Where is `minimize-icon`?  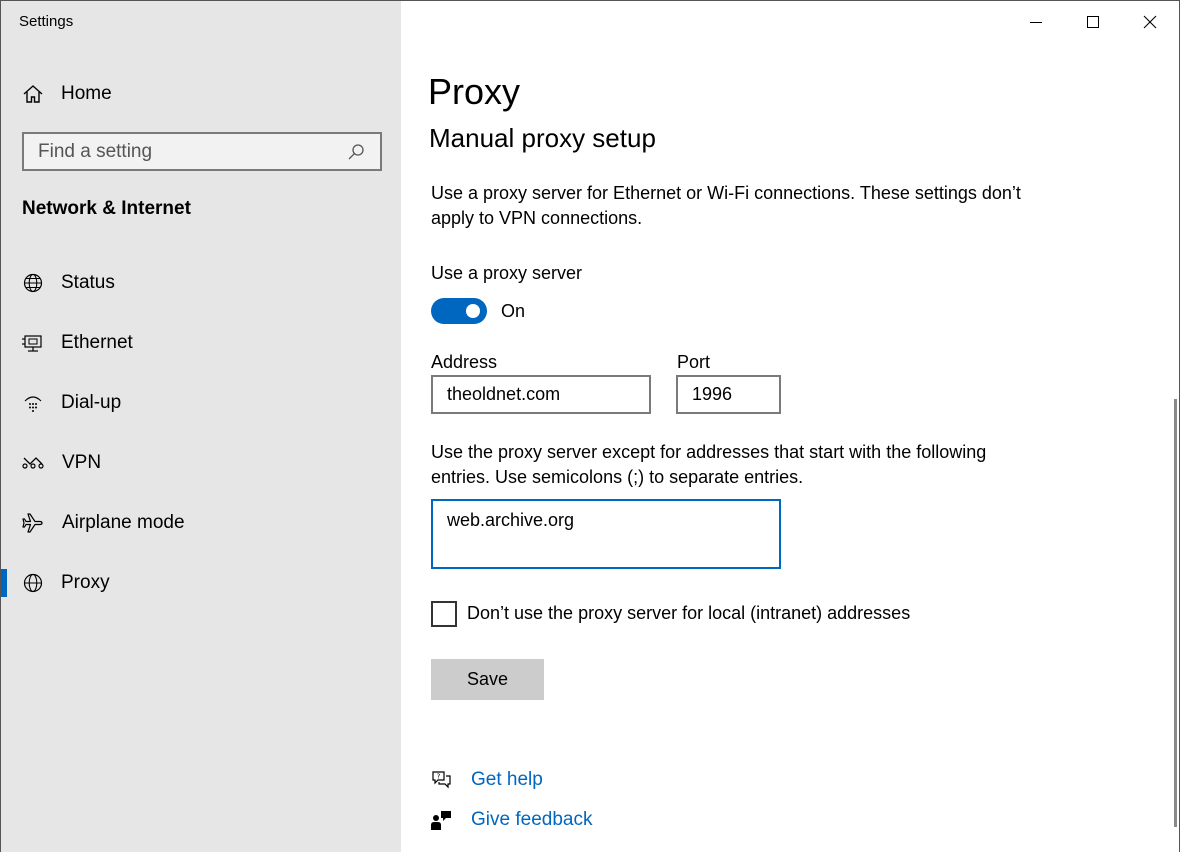
minimize-icon is located at coordinates (1036, 22).